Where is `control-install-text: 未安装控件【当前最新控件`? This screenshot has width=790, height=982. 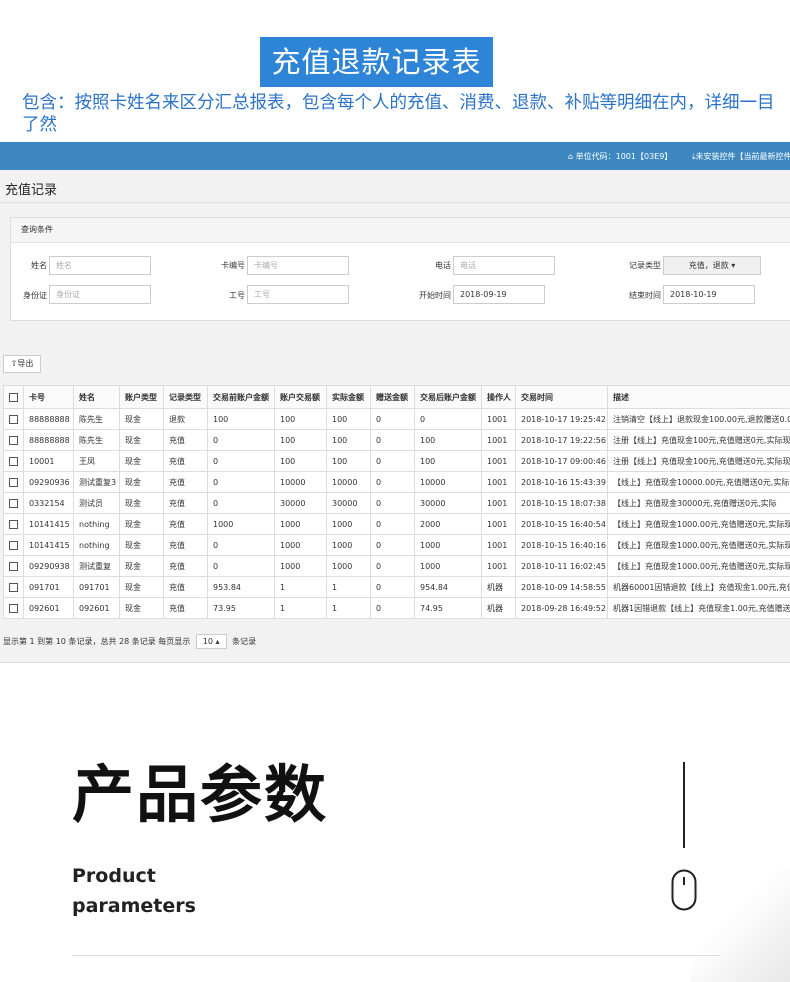 control-install-text: 未安装控件【当前最新控件 is located at coordinates (742, 156).